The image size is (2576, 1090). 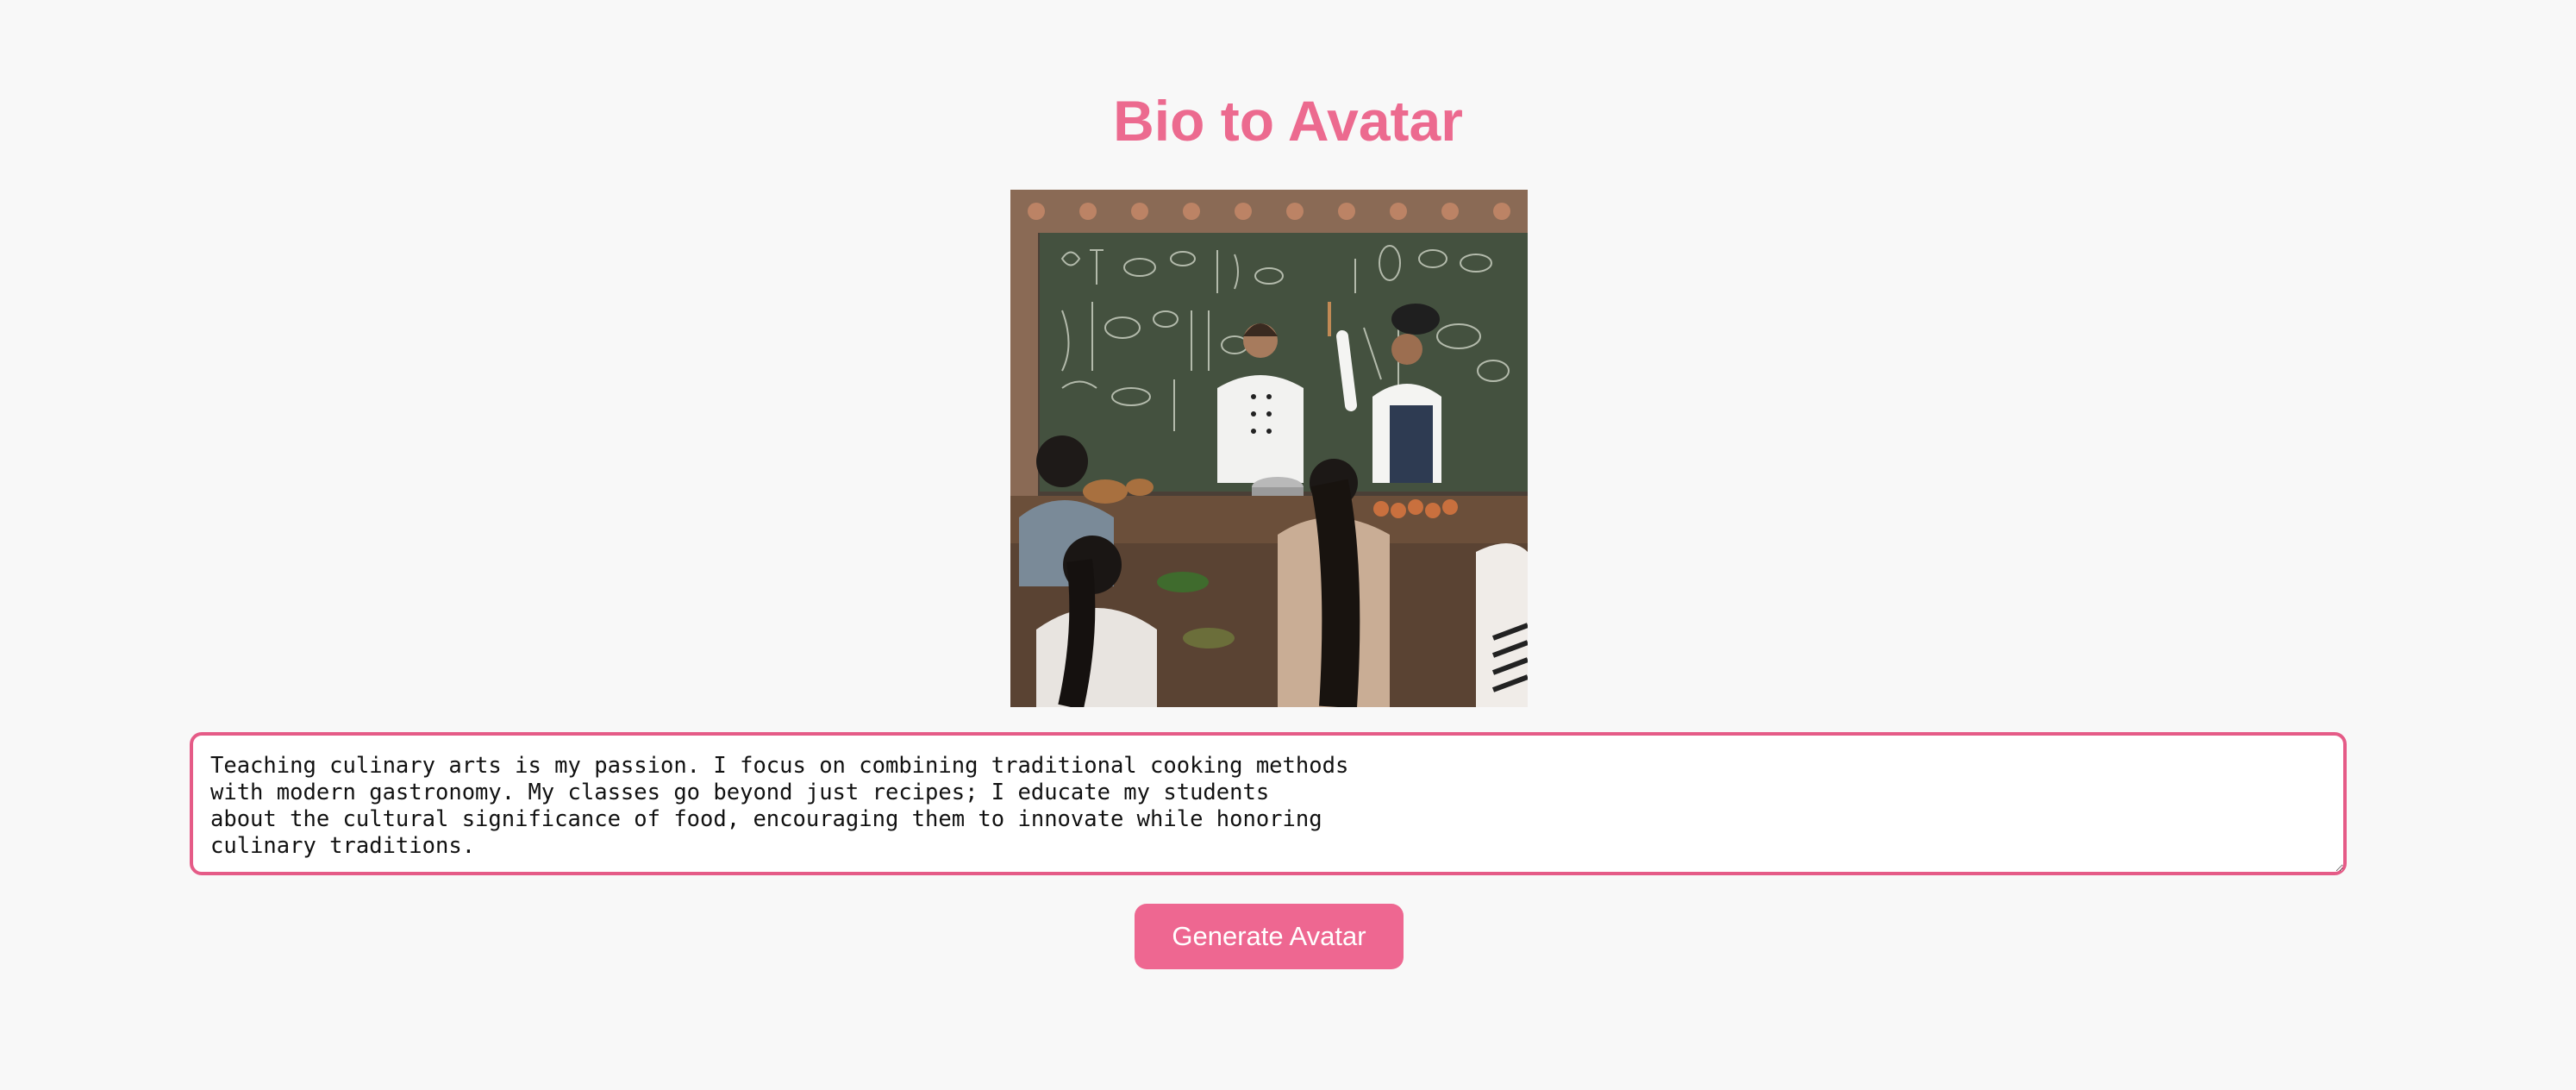 I want to click on generate-avatar-button: Generate Avatar, so click(x=1269, y=937).